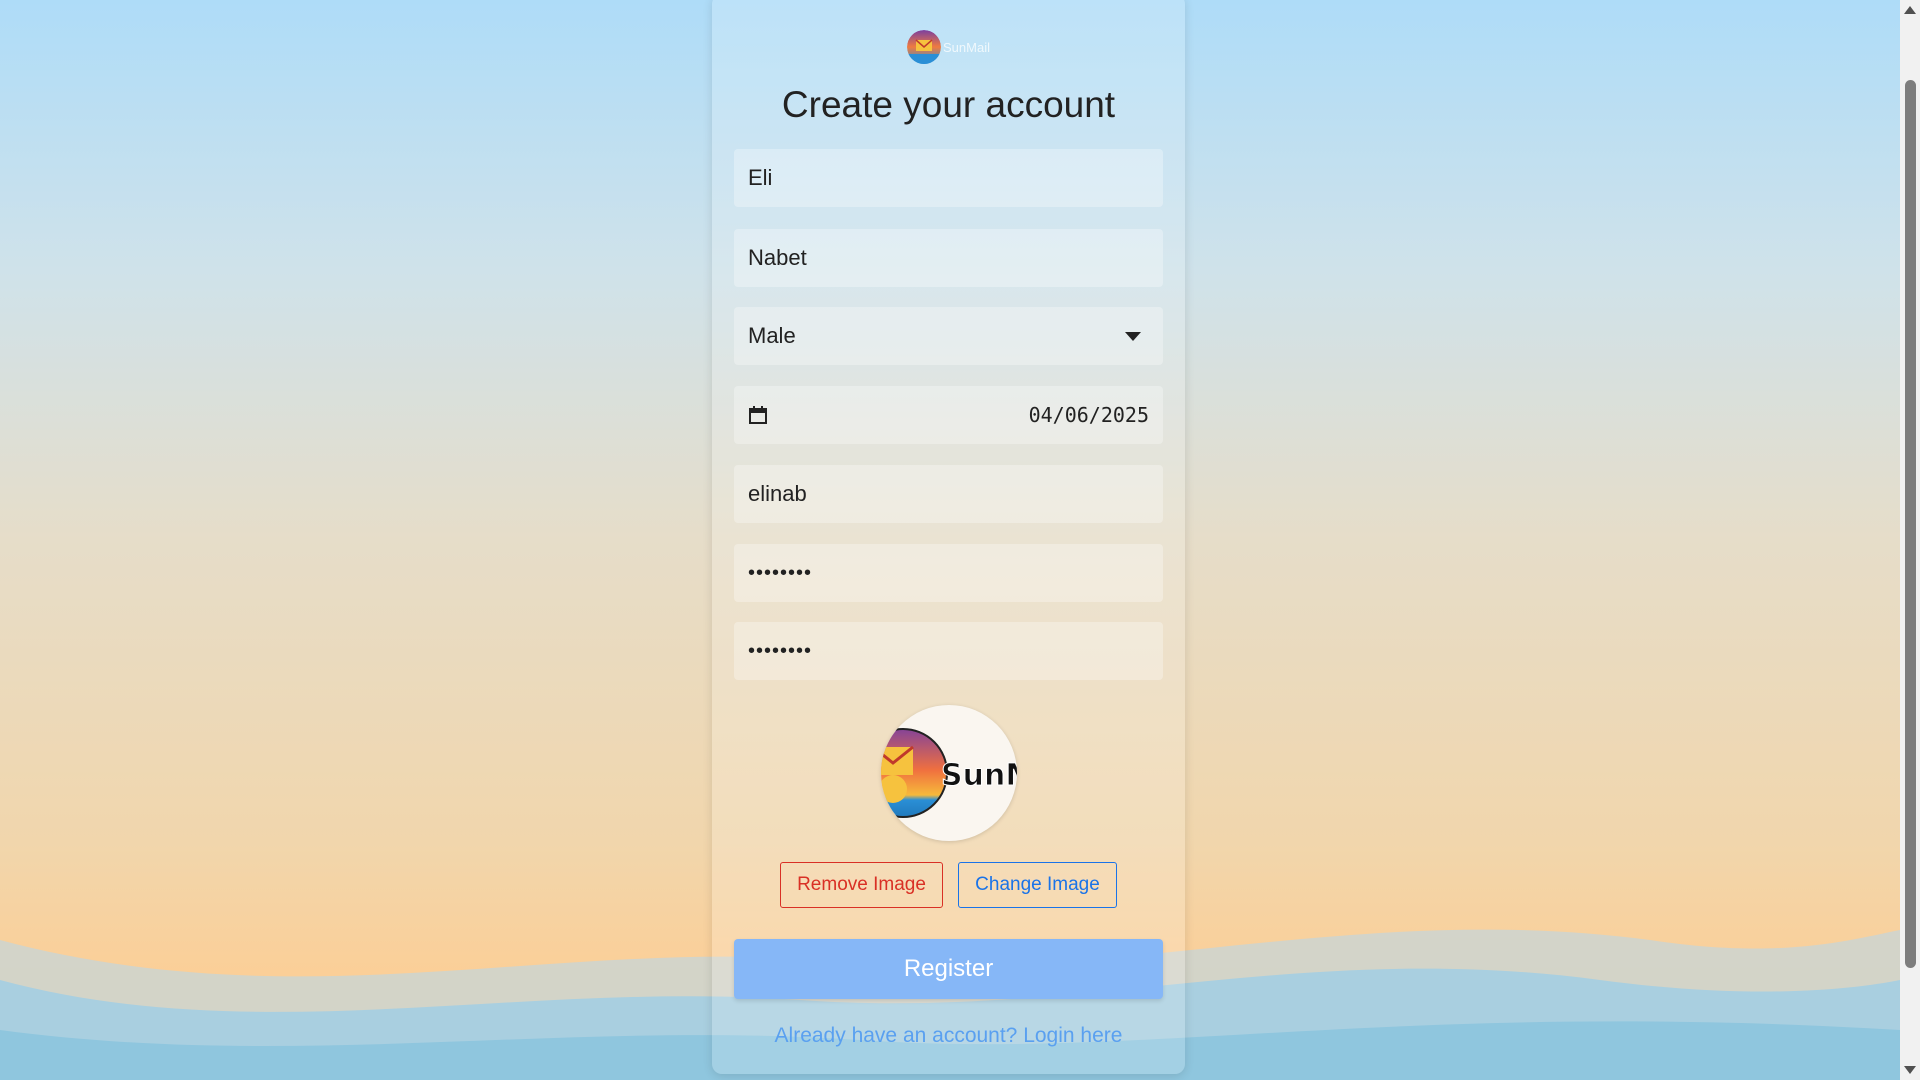  I want to click on brand-header: SunMail, so click(948, 47).